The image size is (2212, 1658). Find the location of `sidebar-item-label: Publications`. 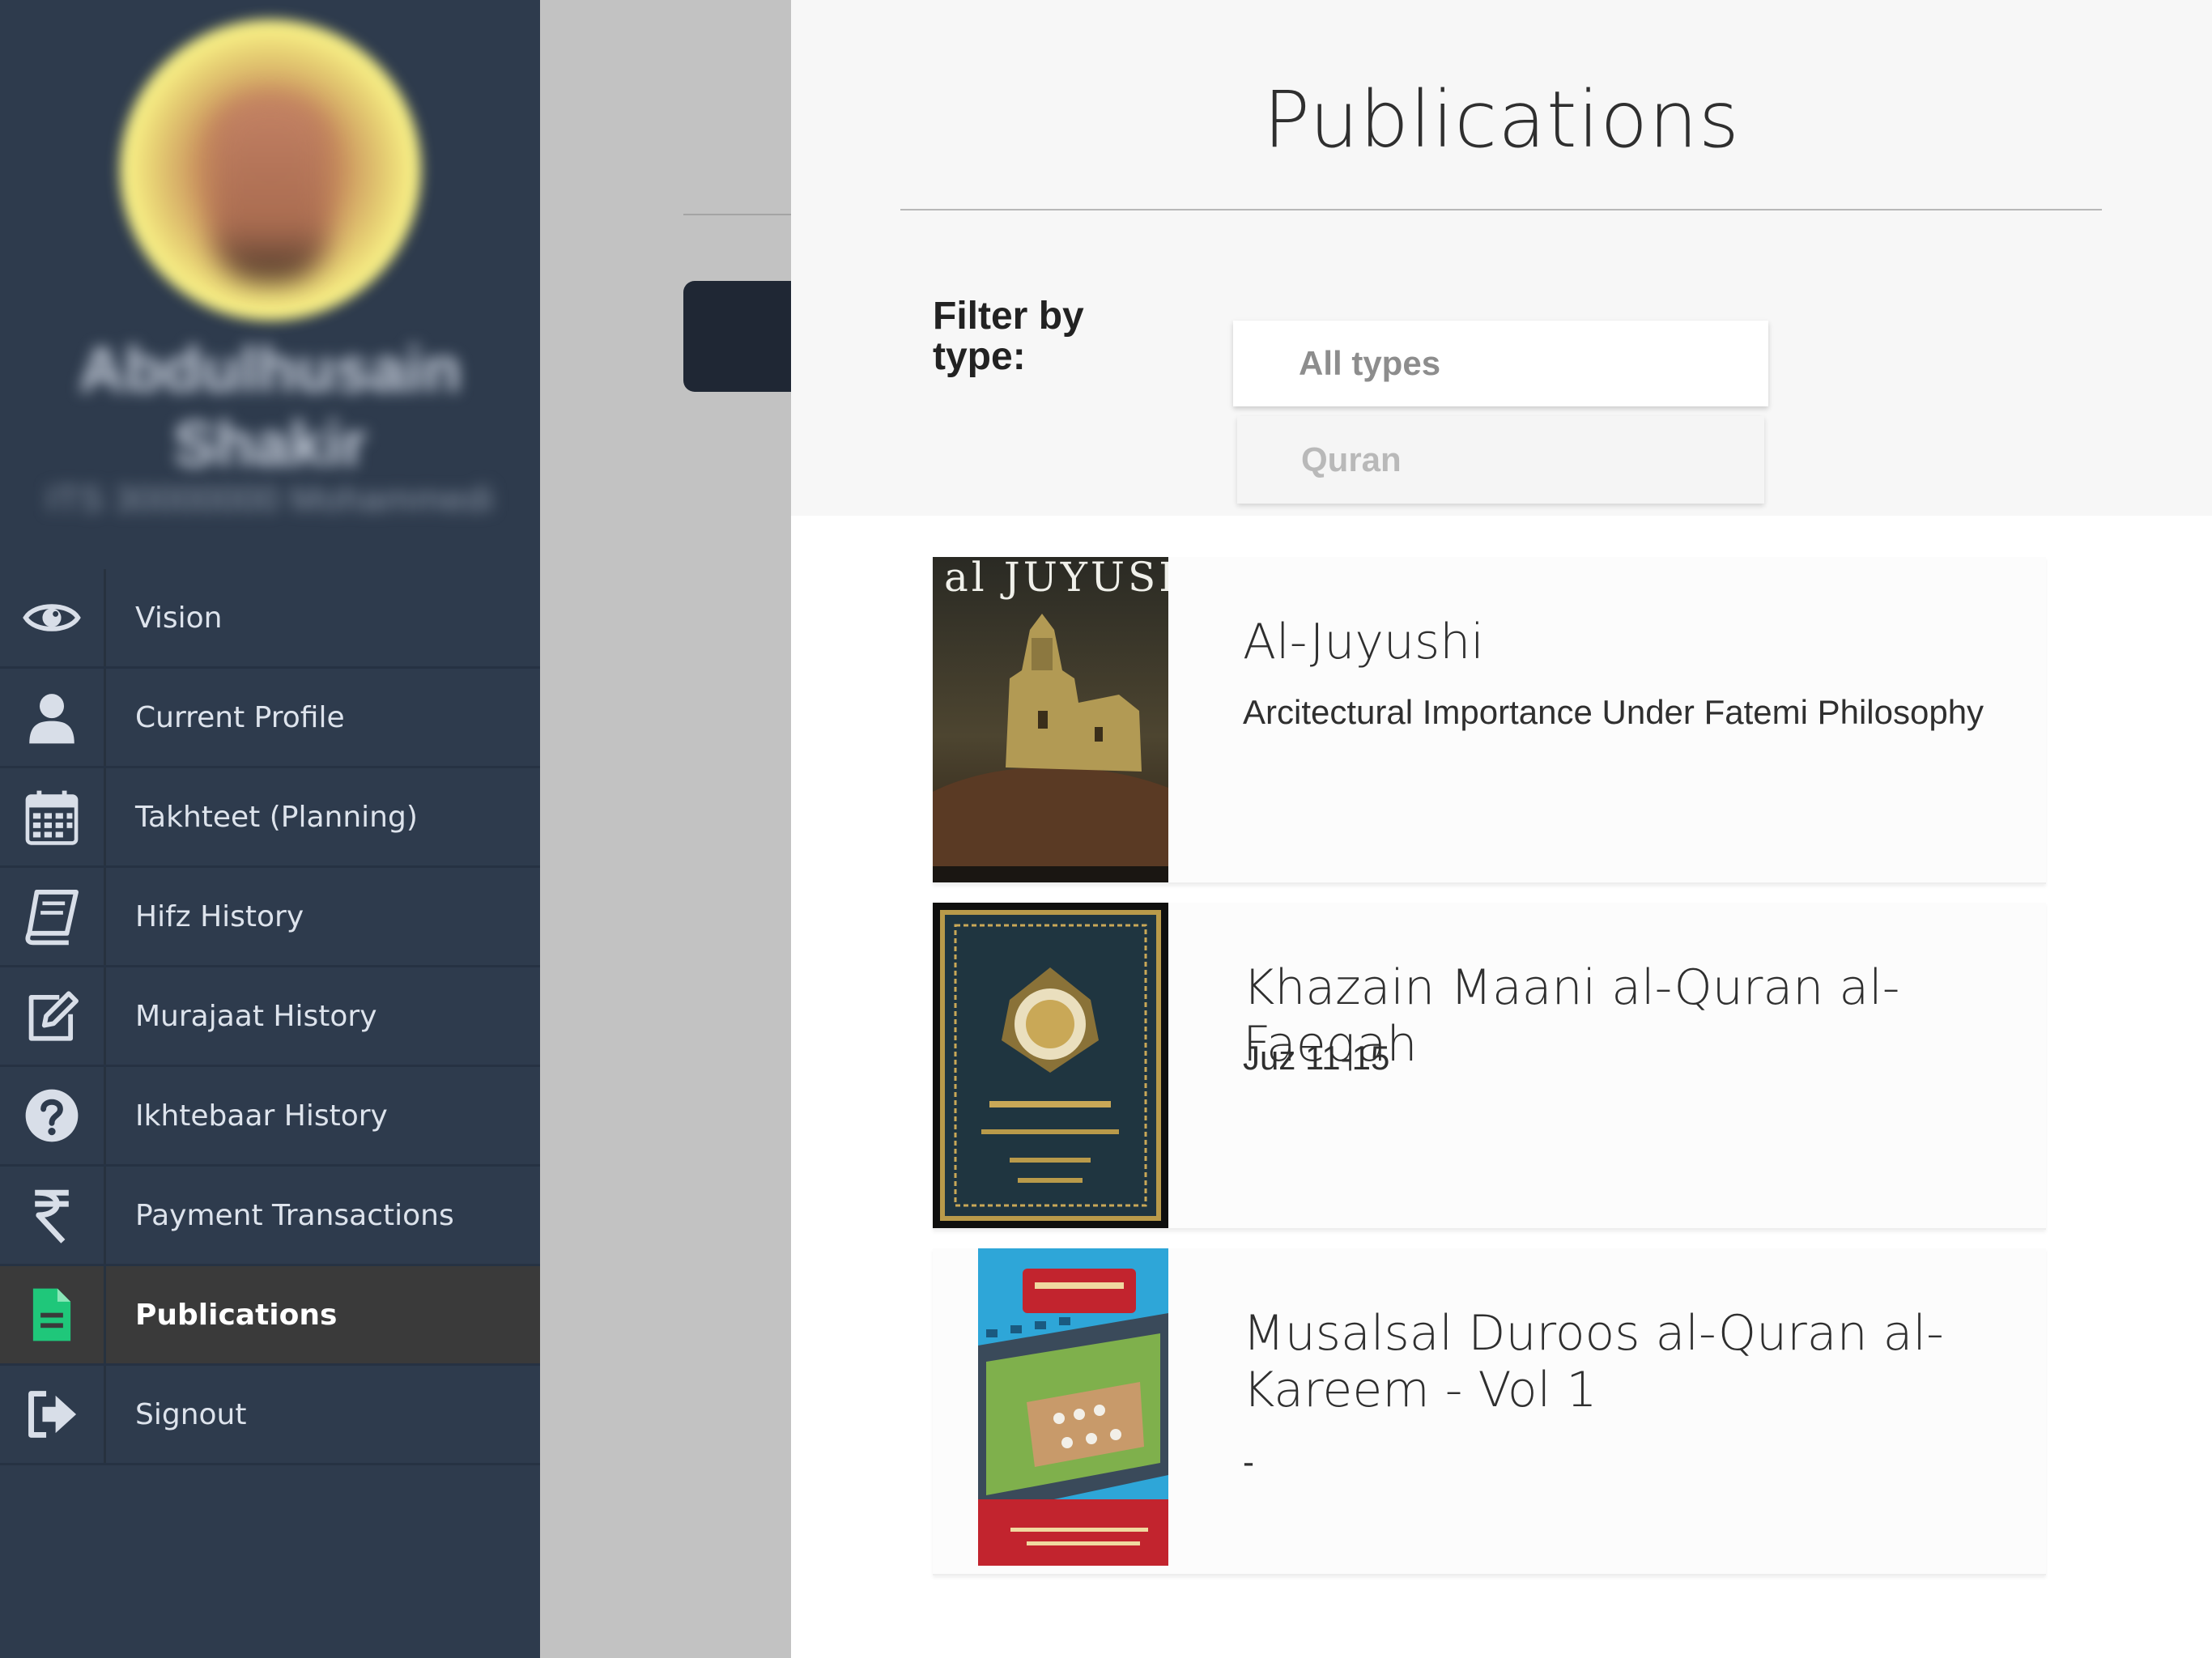

sidebar-item-label: Publications is located at coordinates (236, 1315).